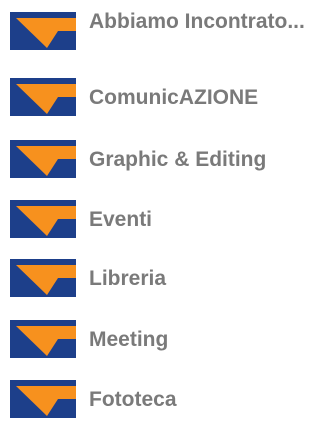  What do you see at coordinates (174, 97) in the screenshot?
I see `menu-item-label: ComunicAZIONE` at bounding box center [174, 97].